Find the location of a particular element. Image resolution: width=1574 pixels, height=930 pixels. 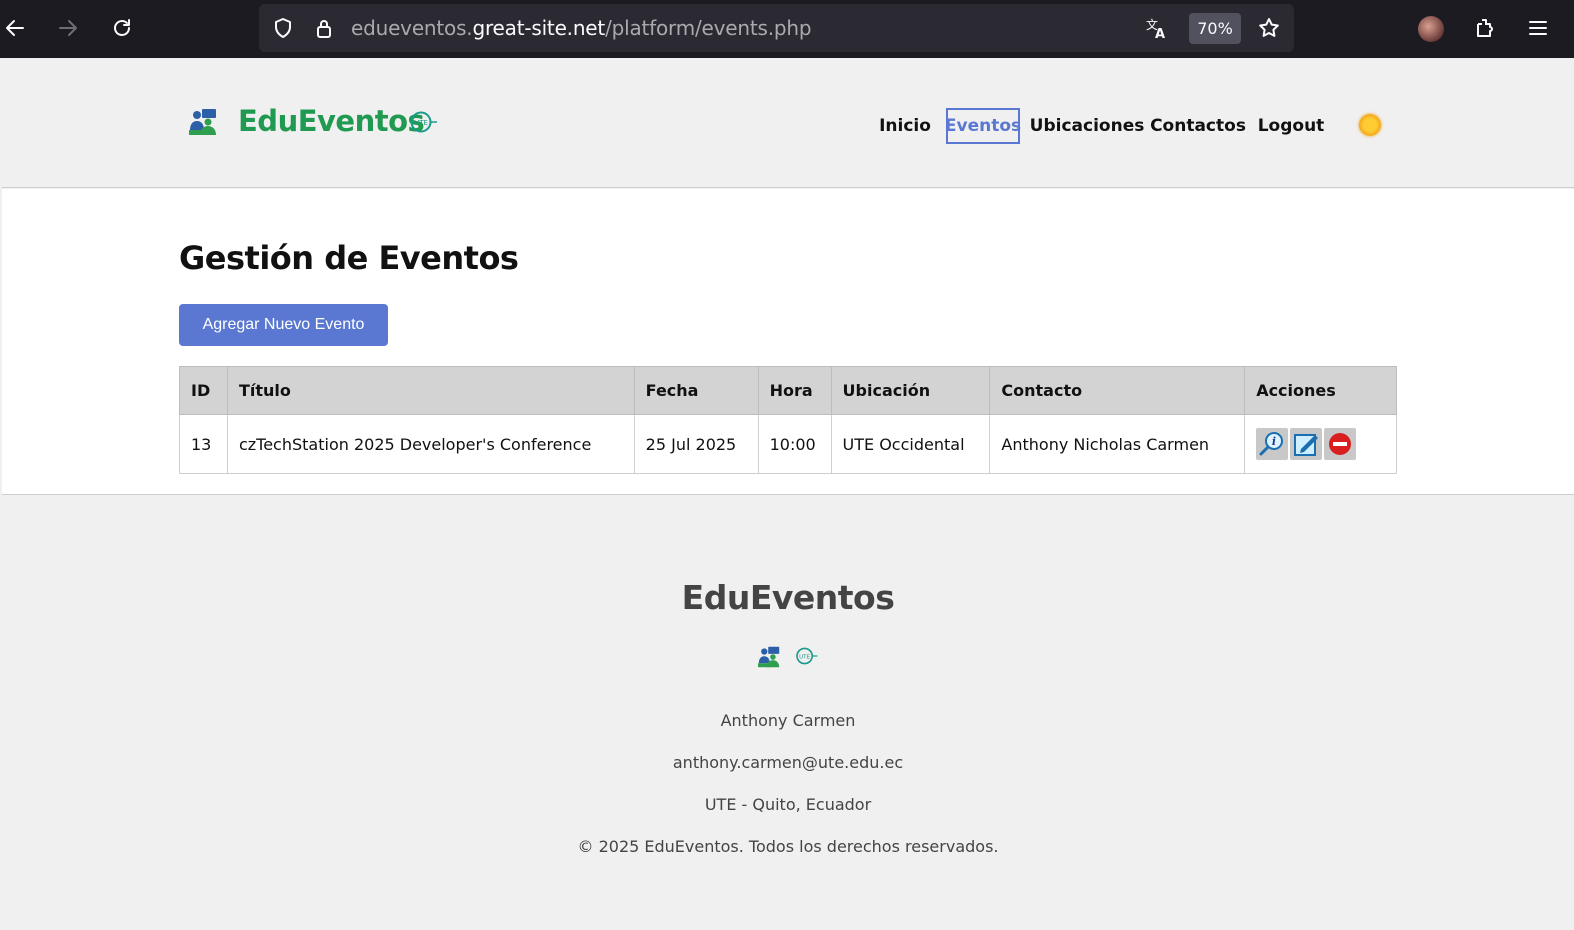

forward-arrow-icon is located at coordinates (68, 28).